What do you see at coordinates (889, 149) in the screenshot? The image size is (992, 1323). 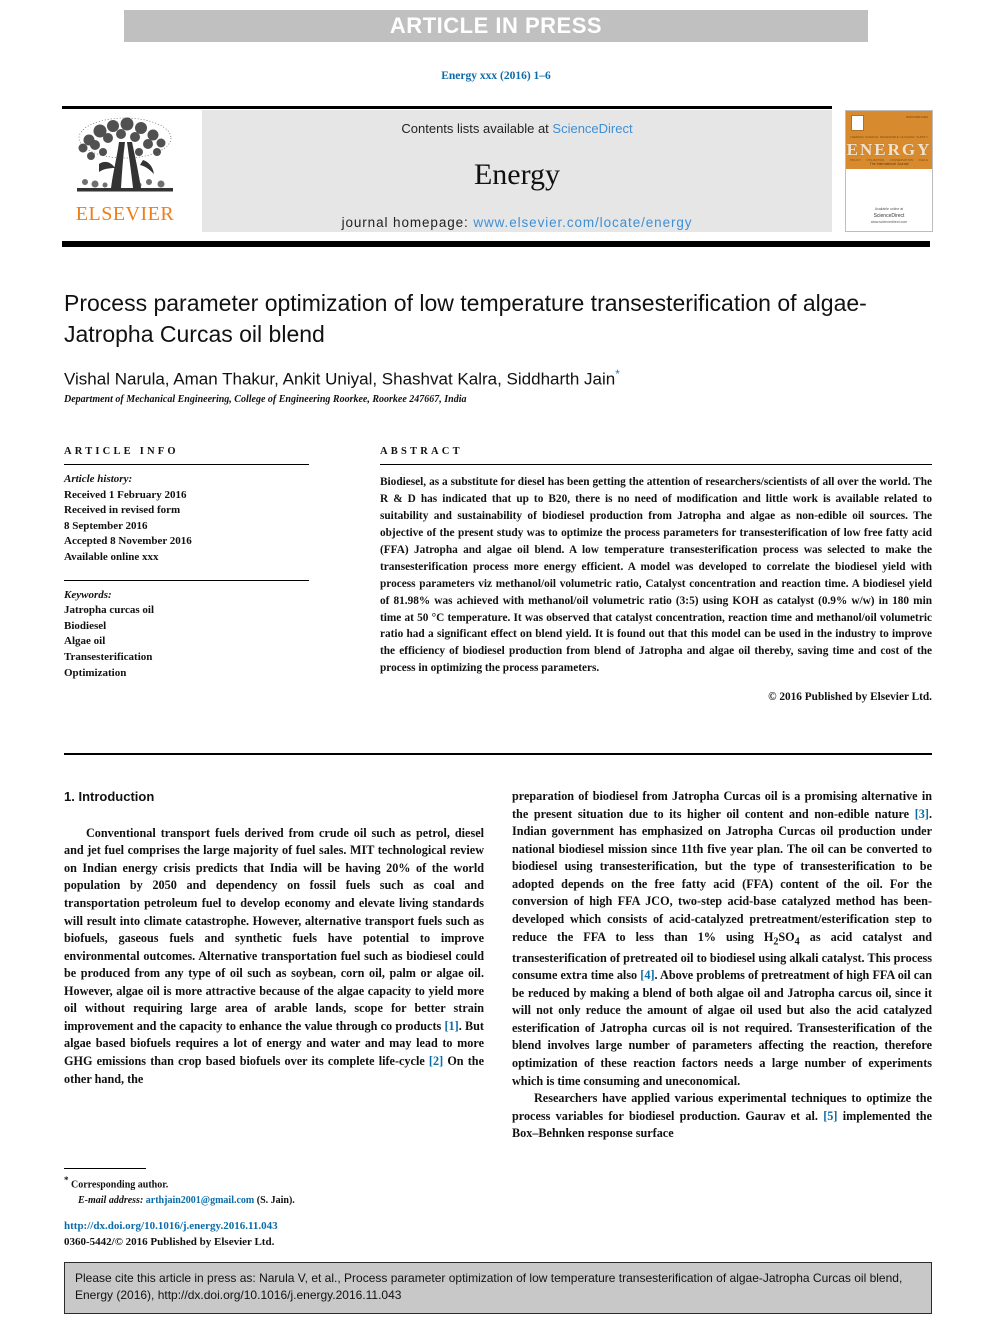 I see `cover-title: ENERGY` at bounding box center [889, 149].